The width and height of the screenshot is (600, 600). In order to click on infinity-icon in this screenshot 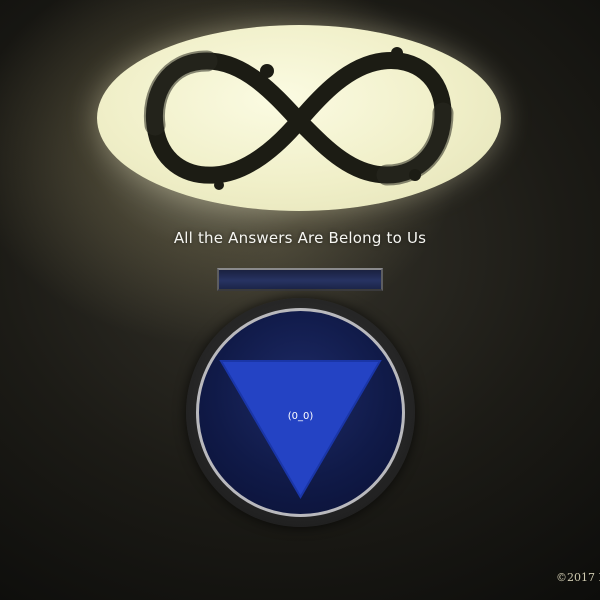, I will do `click(298, 118)`.